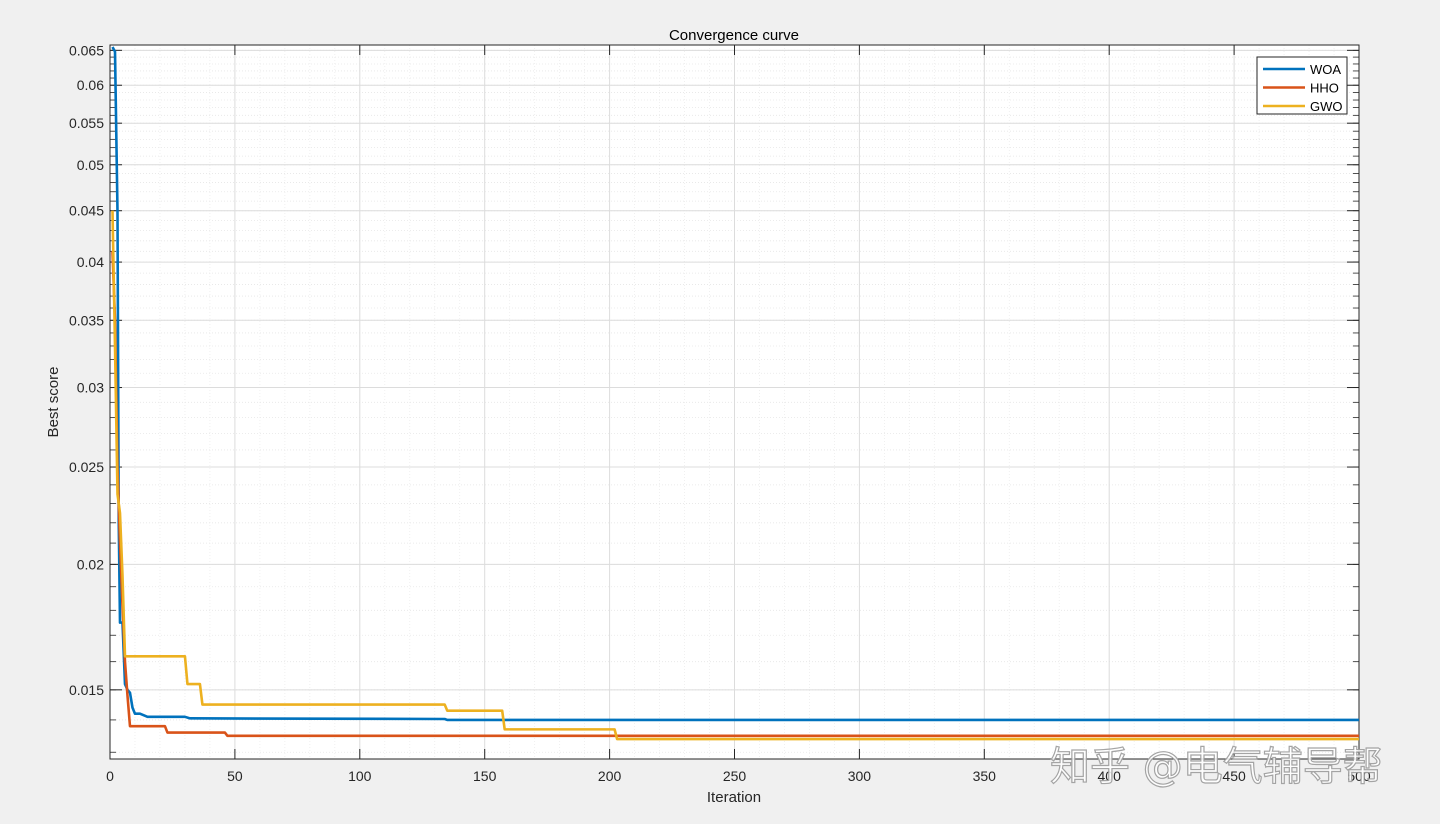  What do you see at coordinates (1302, 85) in the screenshot?
I see `legend: WOA HHO GWO` at bounding box center [1302, 85].